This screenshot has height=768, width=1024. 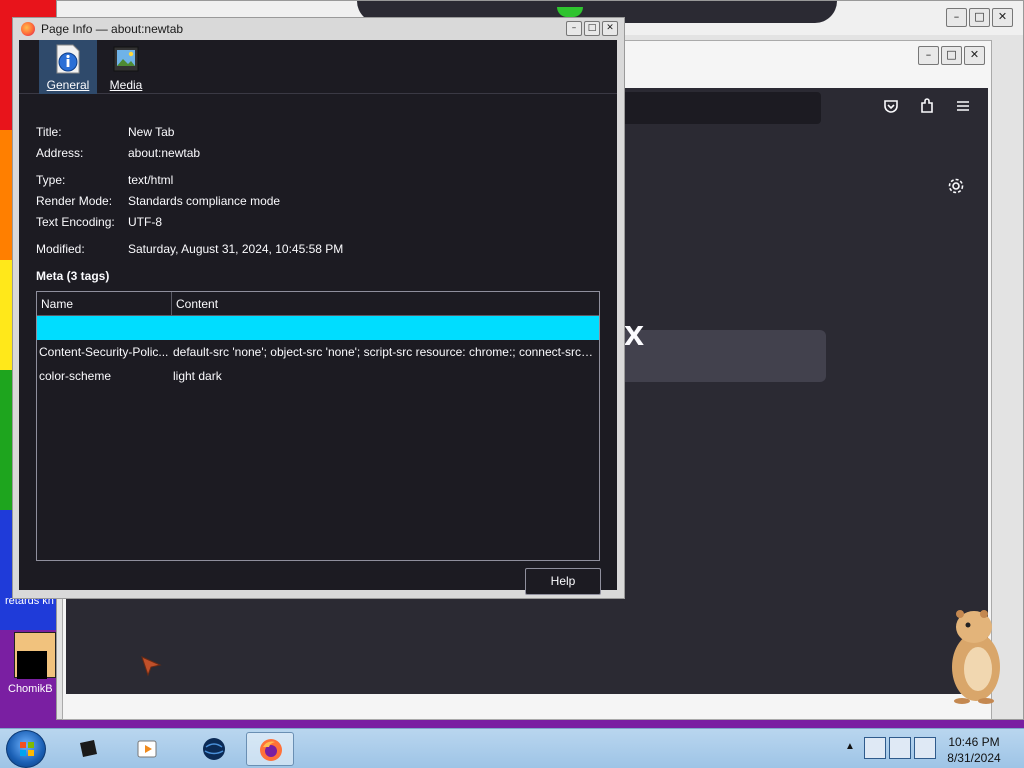 What do you see at coordinates (927, 108) in the screenshot?
I see `extensions-icon` at bounding box center [927, 108].